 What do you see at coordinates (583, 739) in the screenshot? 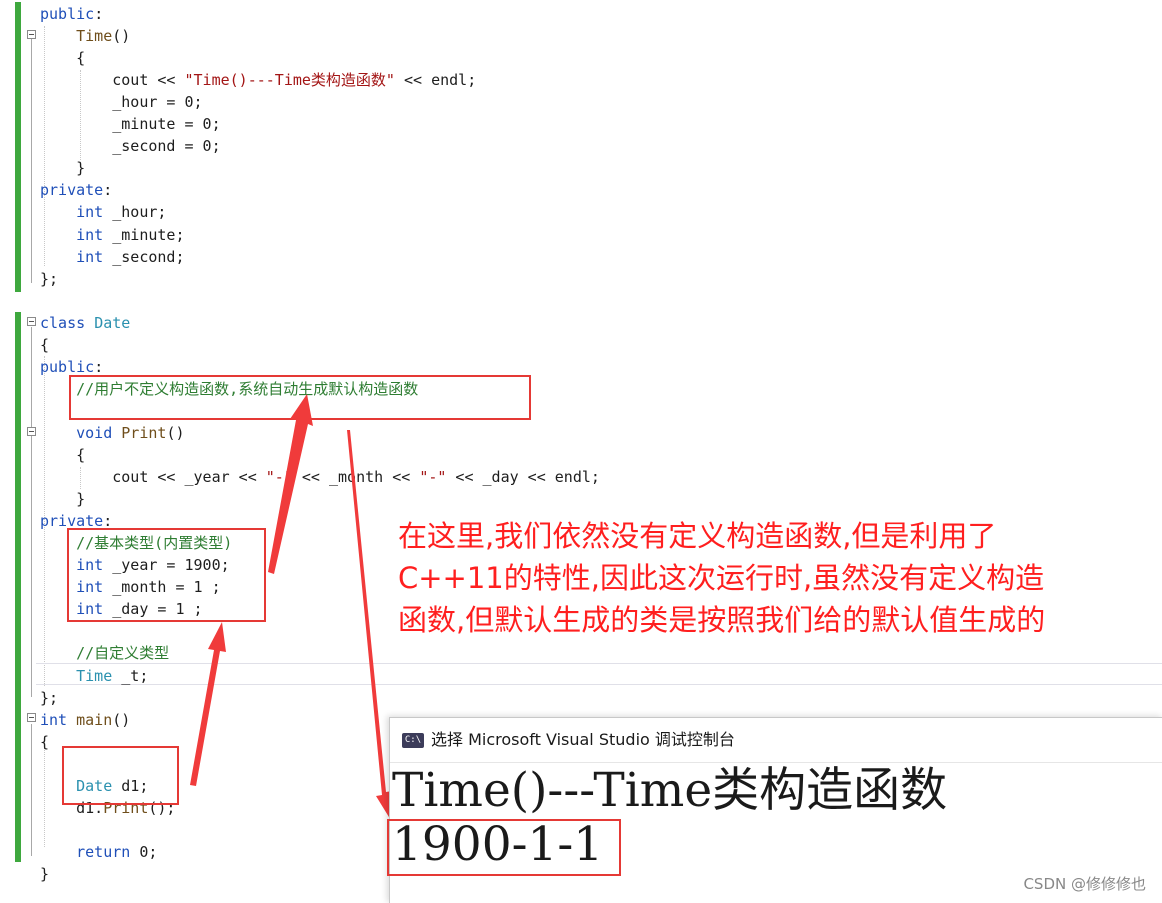
I see `console-title: 选择 Microsoft Visual Studio 调试控制台` at bounding box center [583, 739].